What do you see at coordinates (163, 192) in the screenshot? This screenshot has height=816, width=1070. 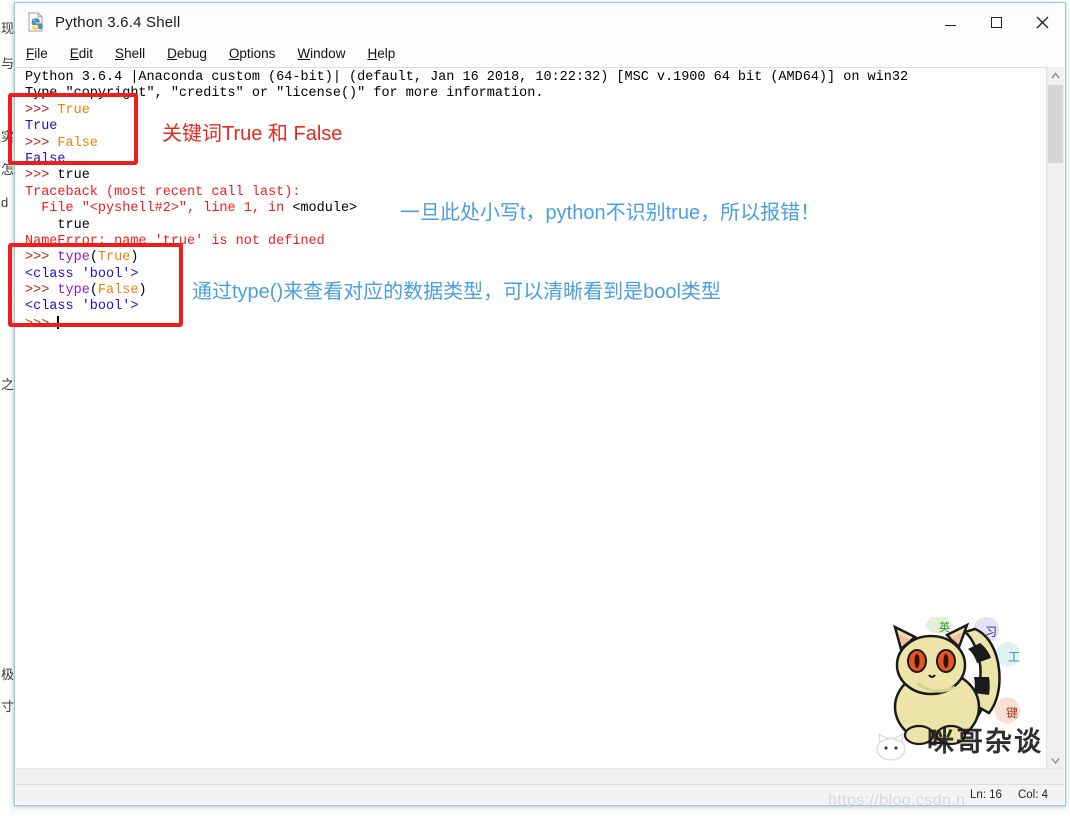 I see `shell-text-run: Traceback (most recent call last):` at bounding box center [163, 192].